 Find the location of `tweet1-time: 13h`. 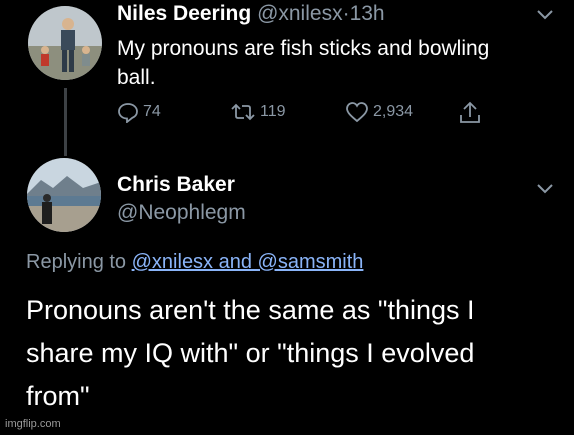

tweet1-time: 13h is located at coordinates (367, 13).